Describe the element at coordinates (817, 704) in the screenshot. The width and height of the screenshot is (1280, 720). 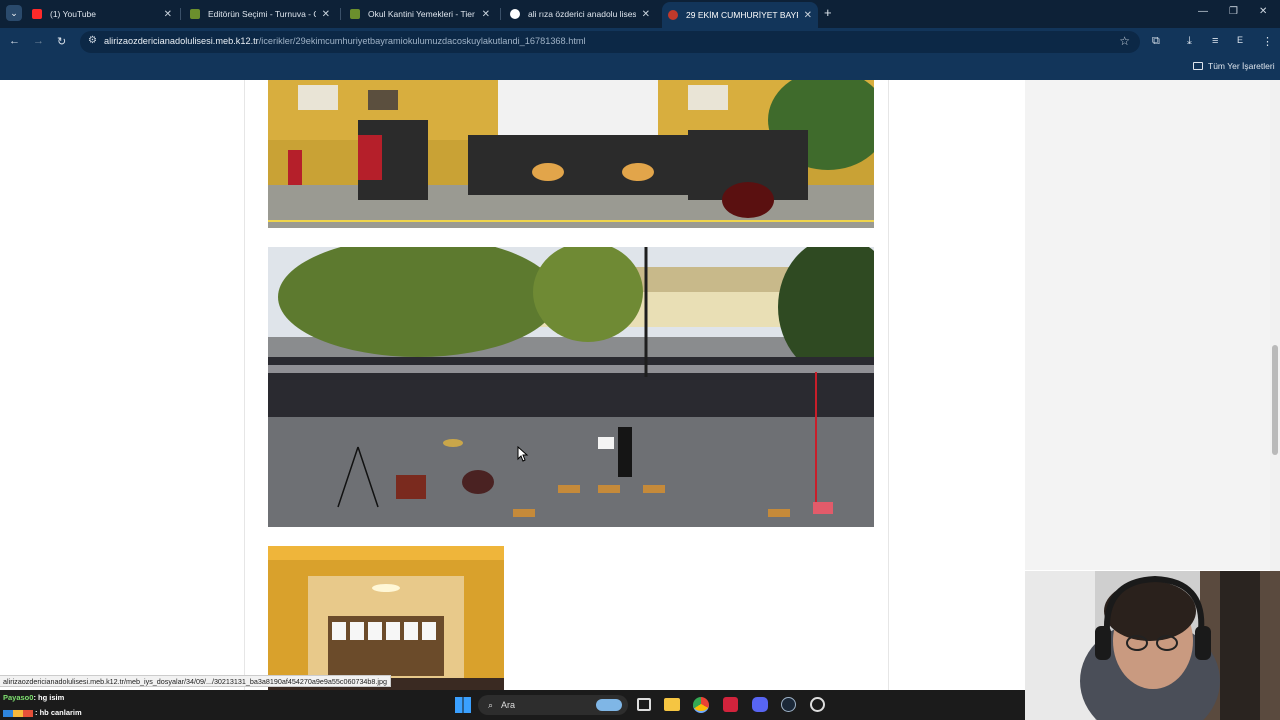
I see `obs-icon` at that location.